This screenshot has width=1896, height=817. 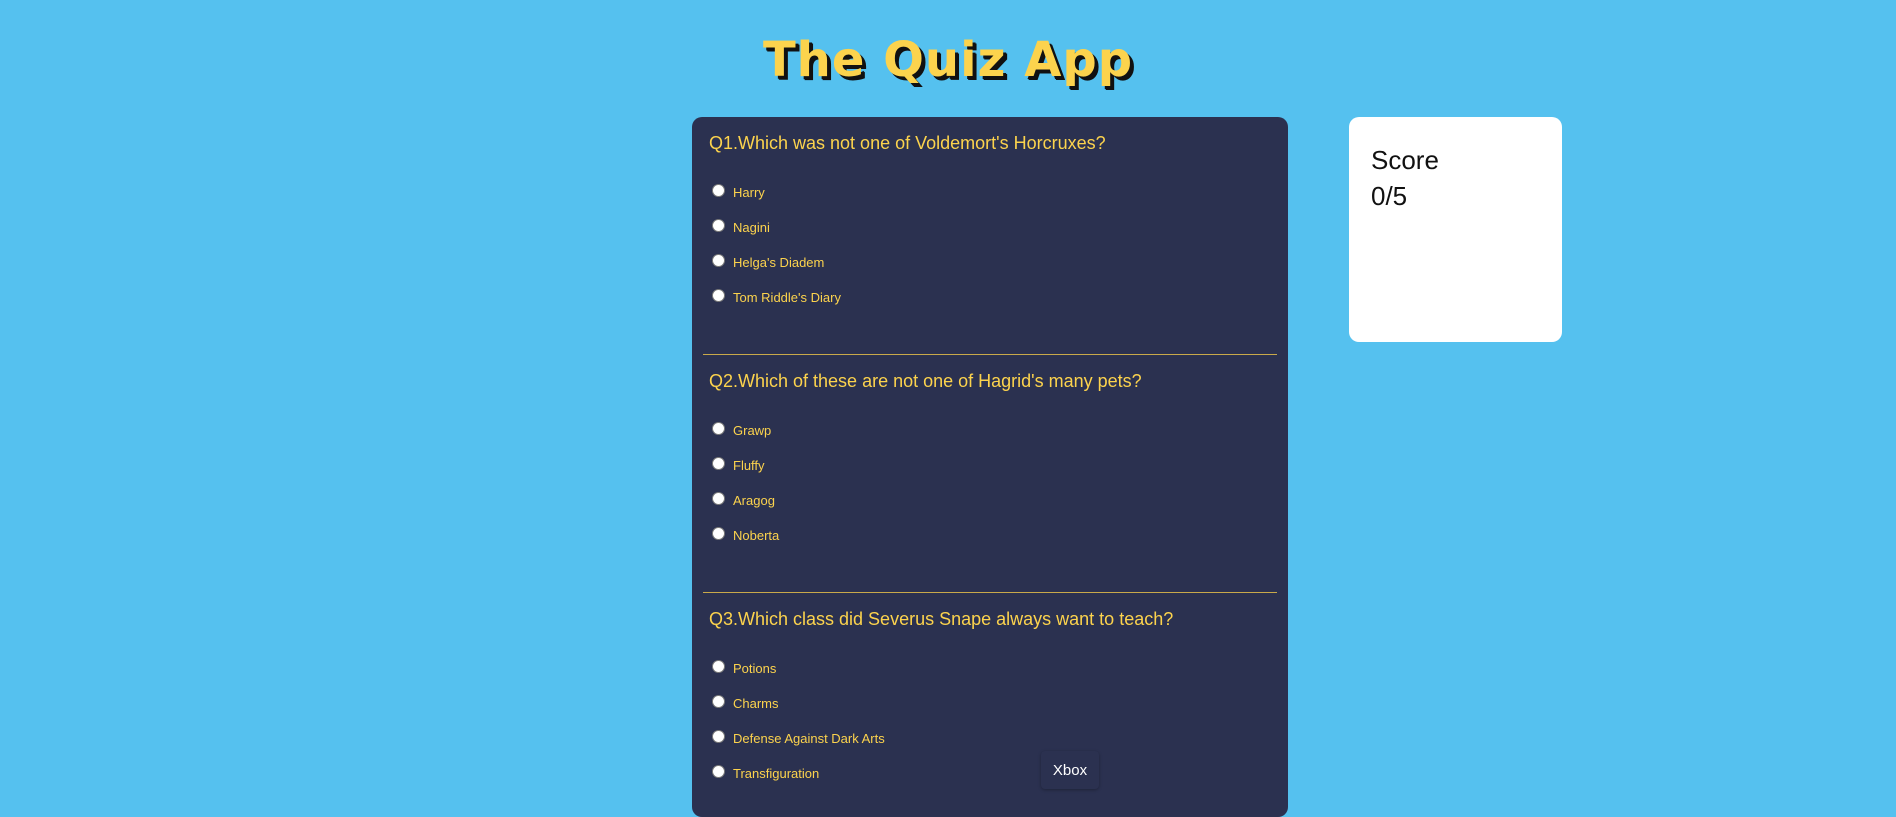 I want to click on option-label: Grawp, so click(x=752, y=430).